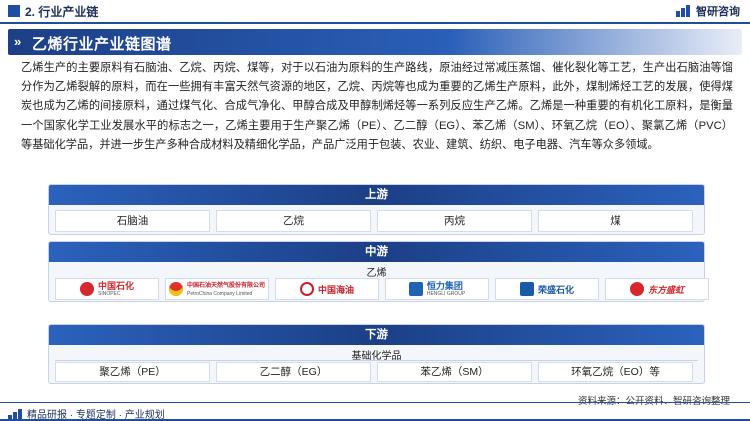 This screenshot has width=750, height=421. Describe the element at coordinates (375, 42) in the screenshot. I see `page-title-bar: » 乙烯行业产业链图谱` at that location.